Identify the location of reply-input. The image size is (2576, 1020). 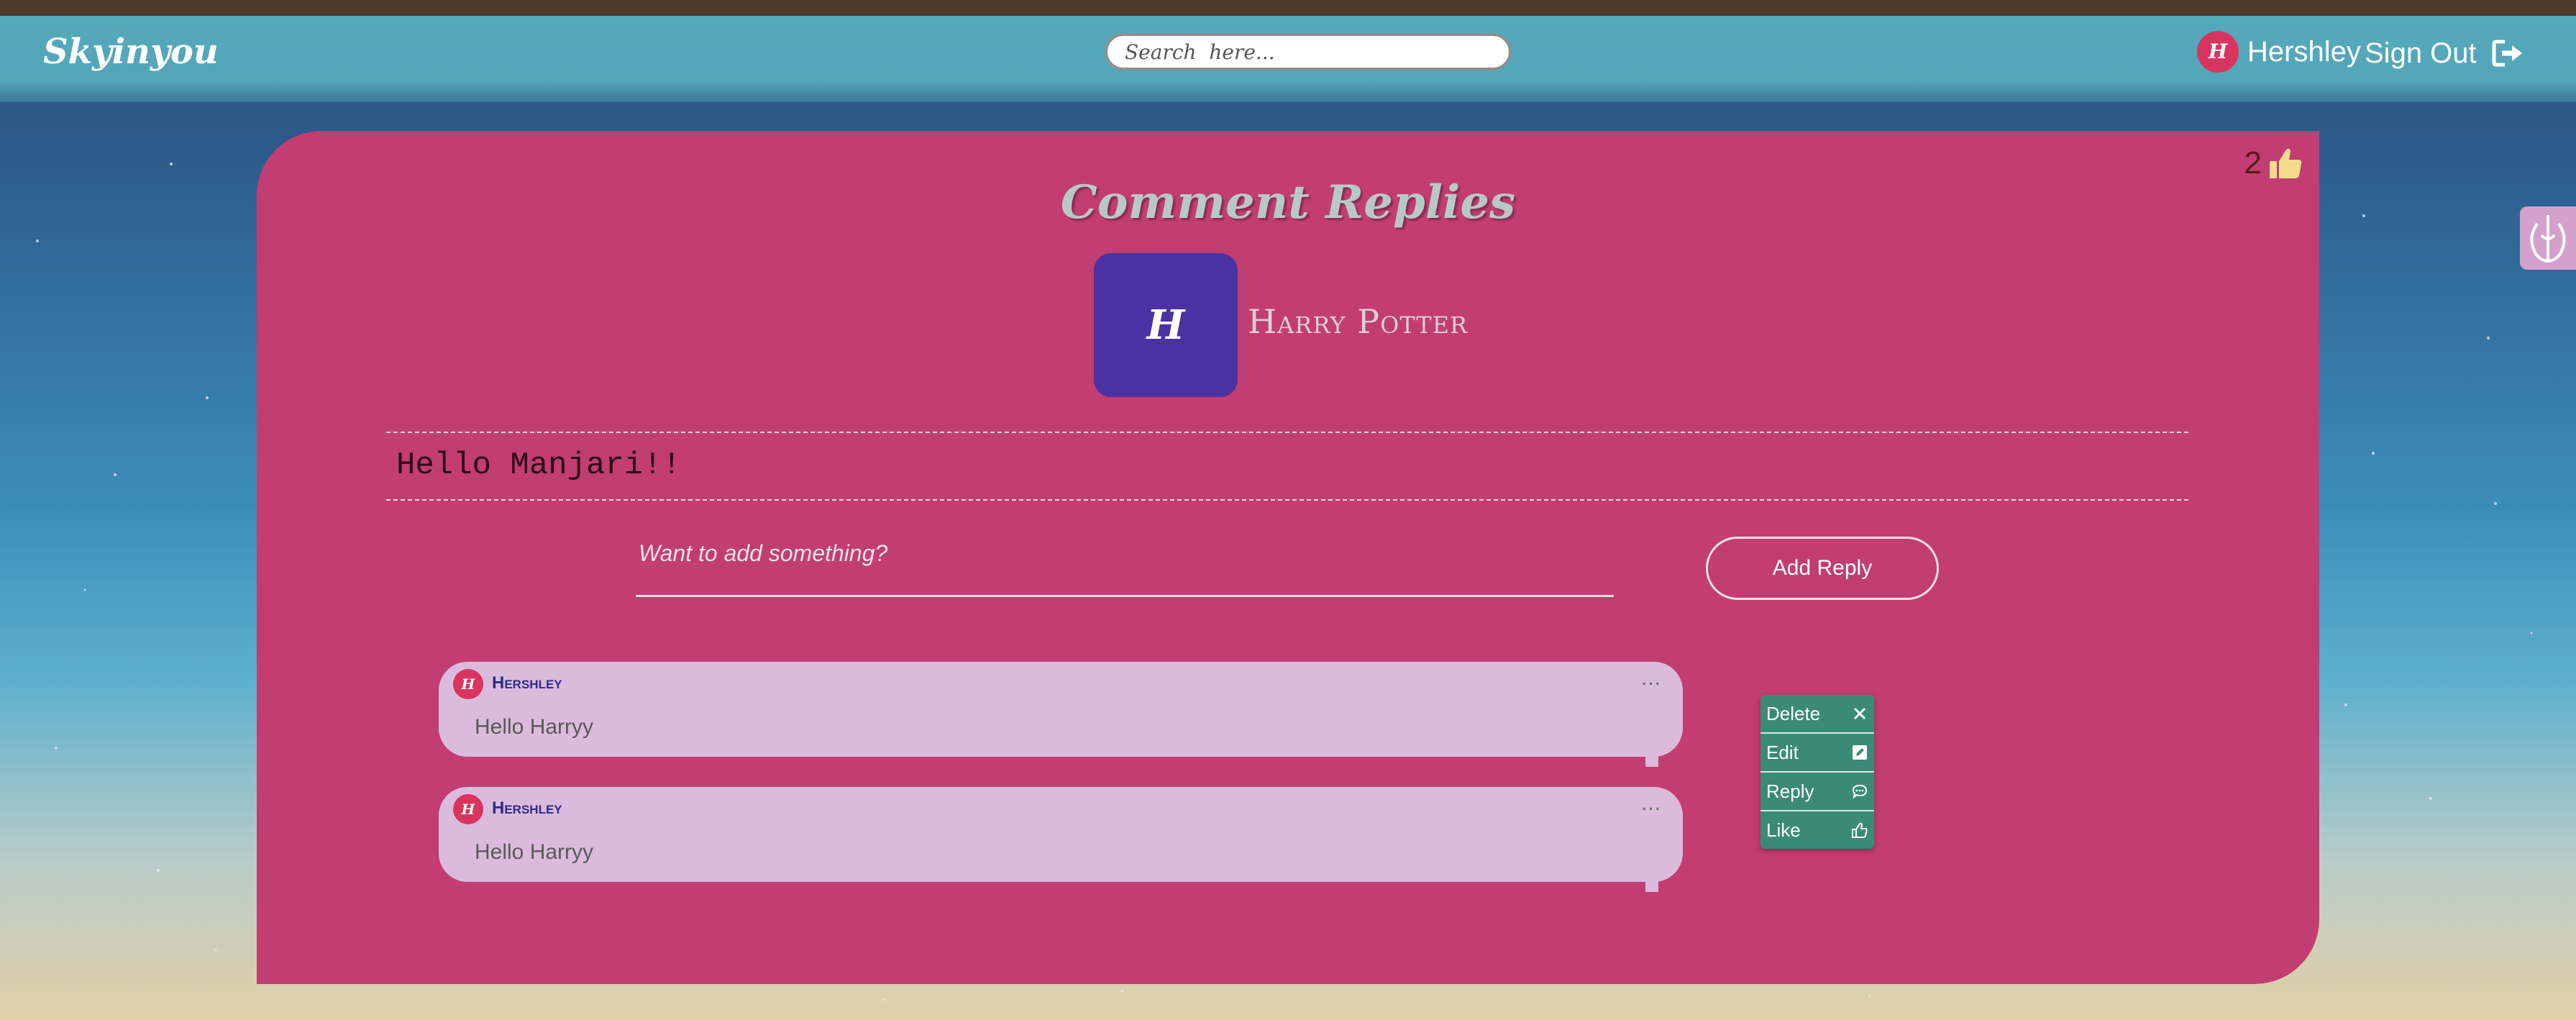
(1125, 565).